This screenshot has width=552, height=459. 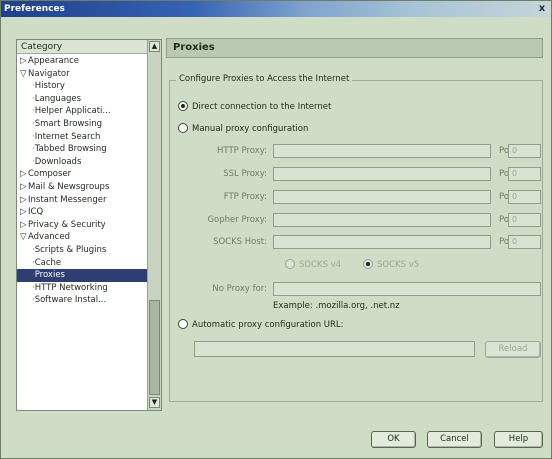 I want to click on ssl-proxy-label: SSL Proxy:, so click(x=245, y=174).